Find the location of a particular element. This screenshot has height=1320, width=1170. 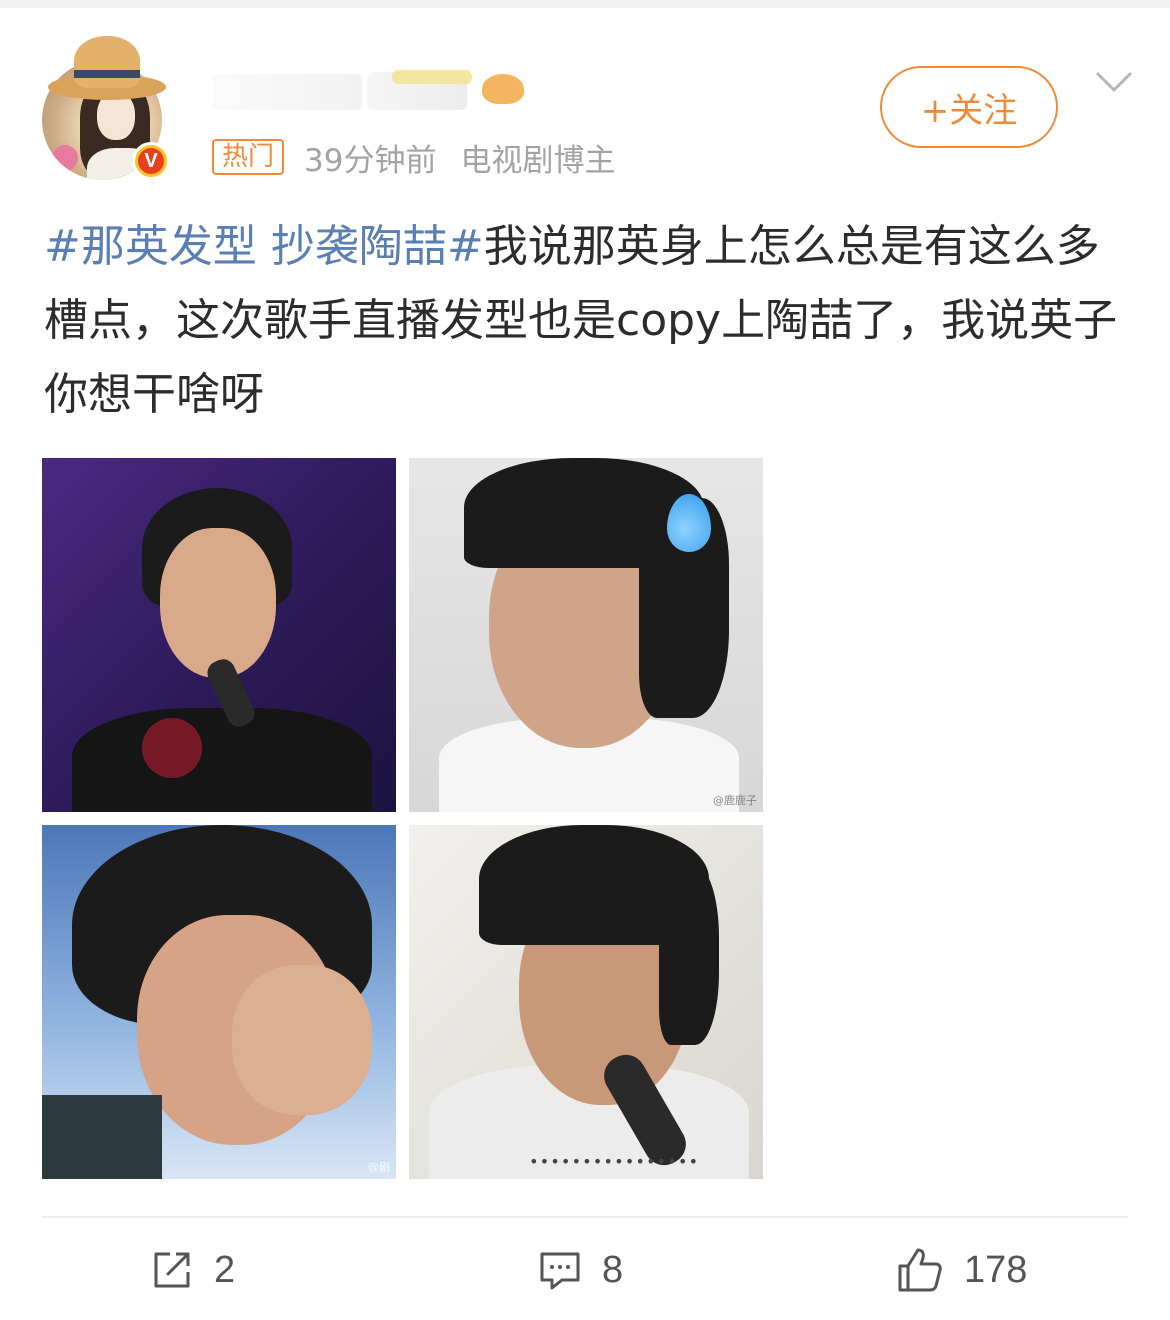

post-meta: 热门 39分钟前 电视剧博主 is located at coordinates (414, 157).